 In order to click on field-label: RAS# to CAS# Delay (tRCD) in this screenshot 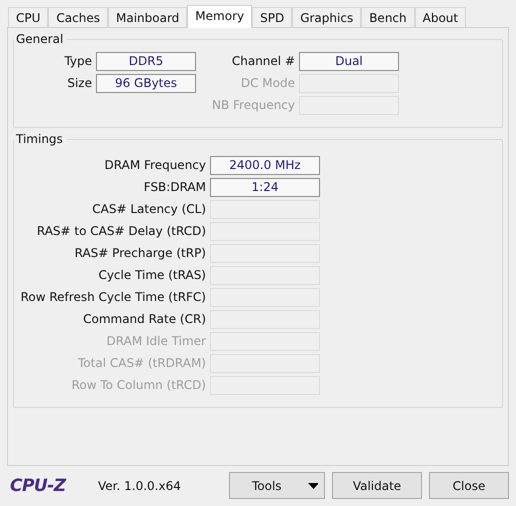, I will do `click(121, 231)`.